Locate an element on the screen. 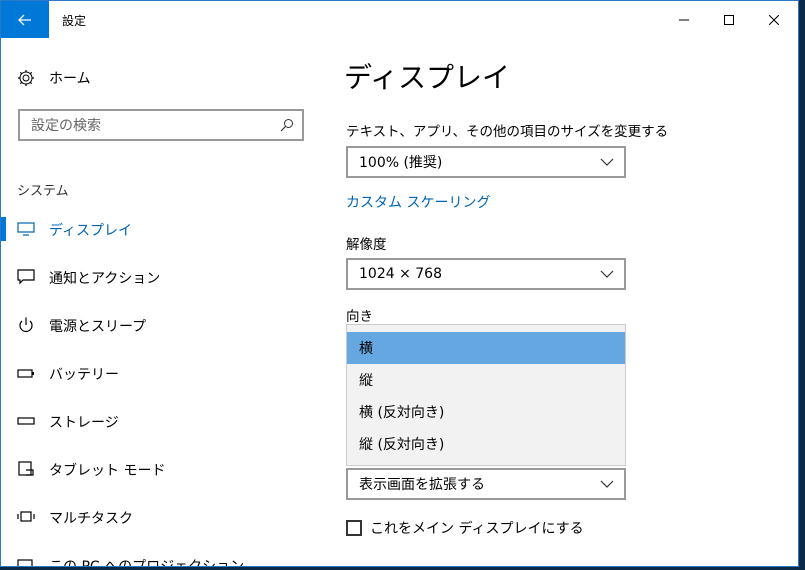  sidebar-item-display: ディスプレイ is located at coordinates (161, 229).